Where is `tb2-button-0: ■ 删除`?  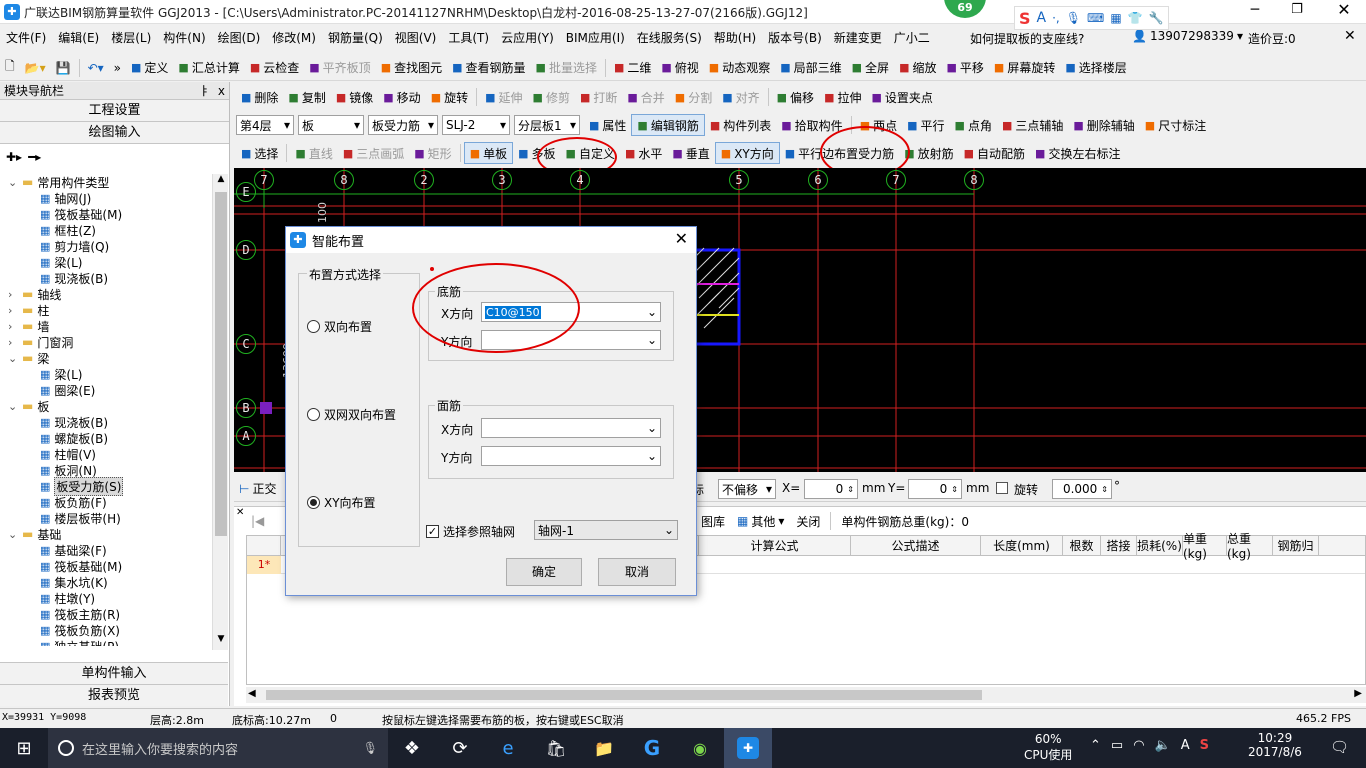 tb2-button-0: ■ 删除 is located at coordinates (259, 97).